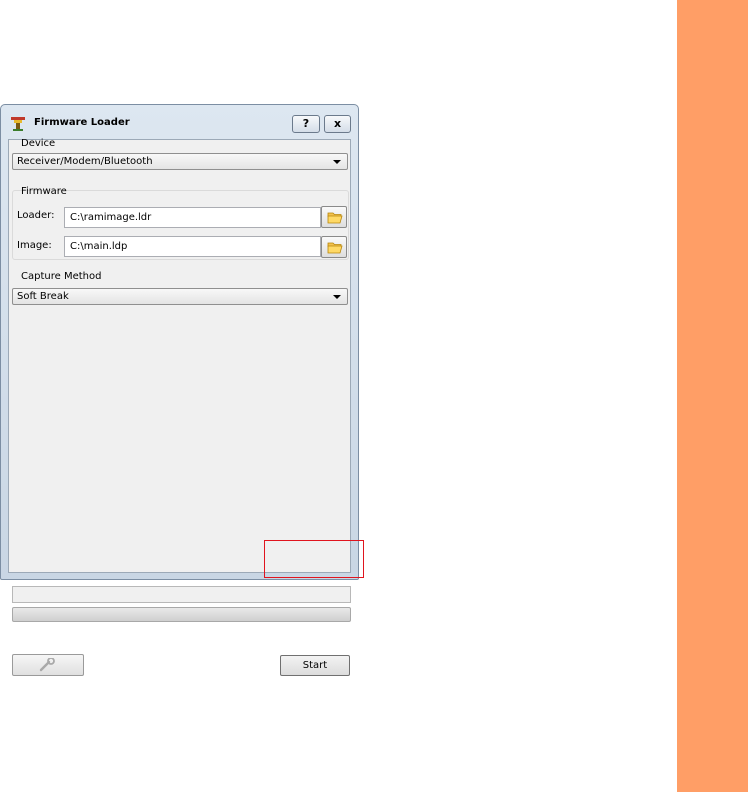  Describe the element at coordinates (192, 246) in the screenshot. I see `image-path-input: C:\main.ldp` at that location.